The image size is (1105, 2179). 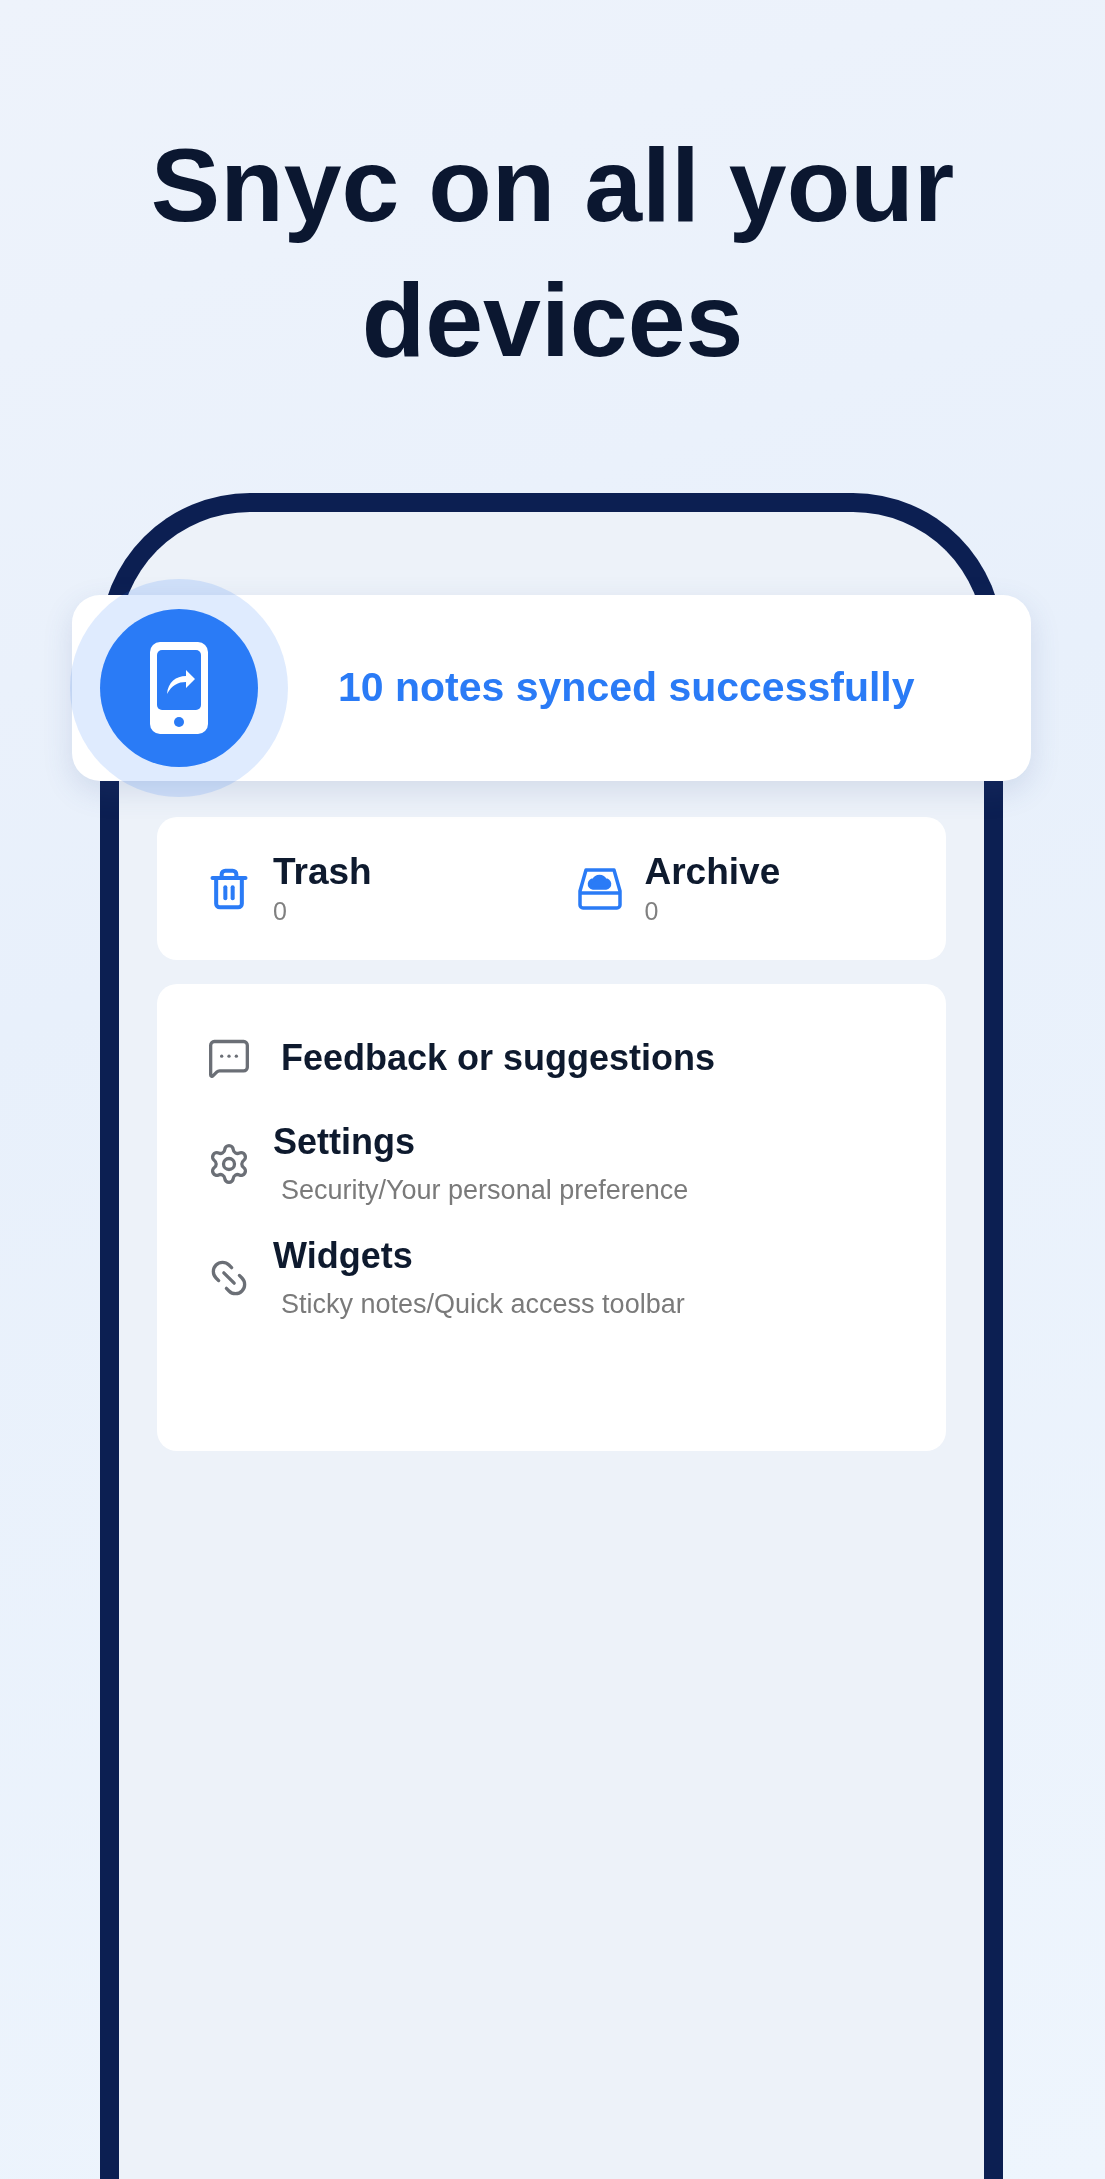 What do you see at coordinates (552, 253) in the screenshot?
I see `headline: Snyc on all your devices` at bounding box center [552, 253].